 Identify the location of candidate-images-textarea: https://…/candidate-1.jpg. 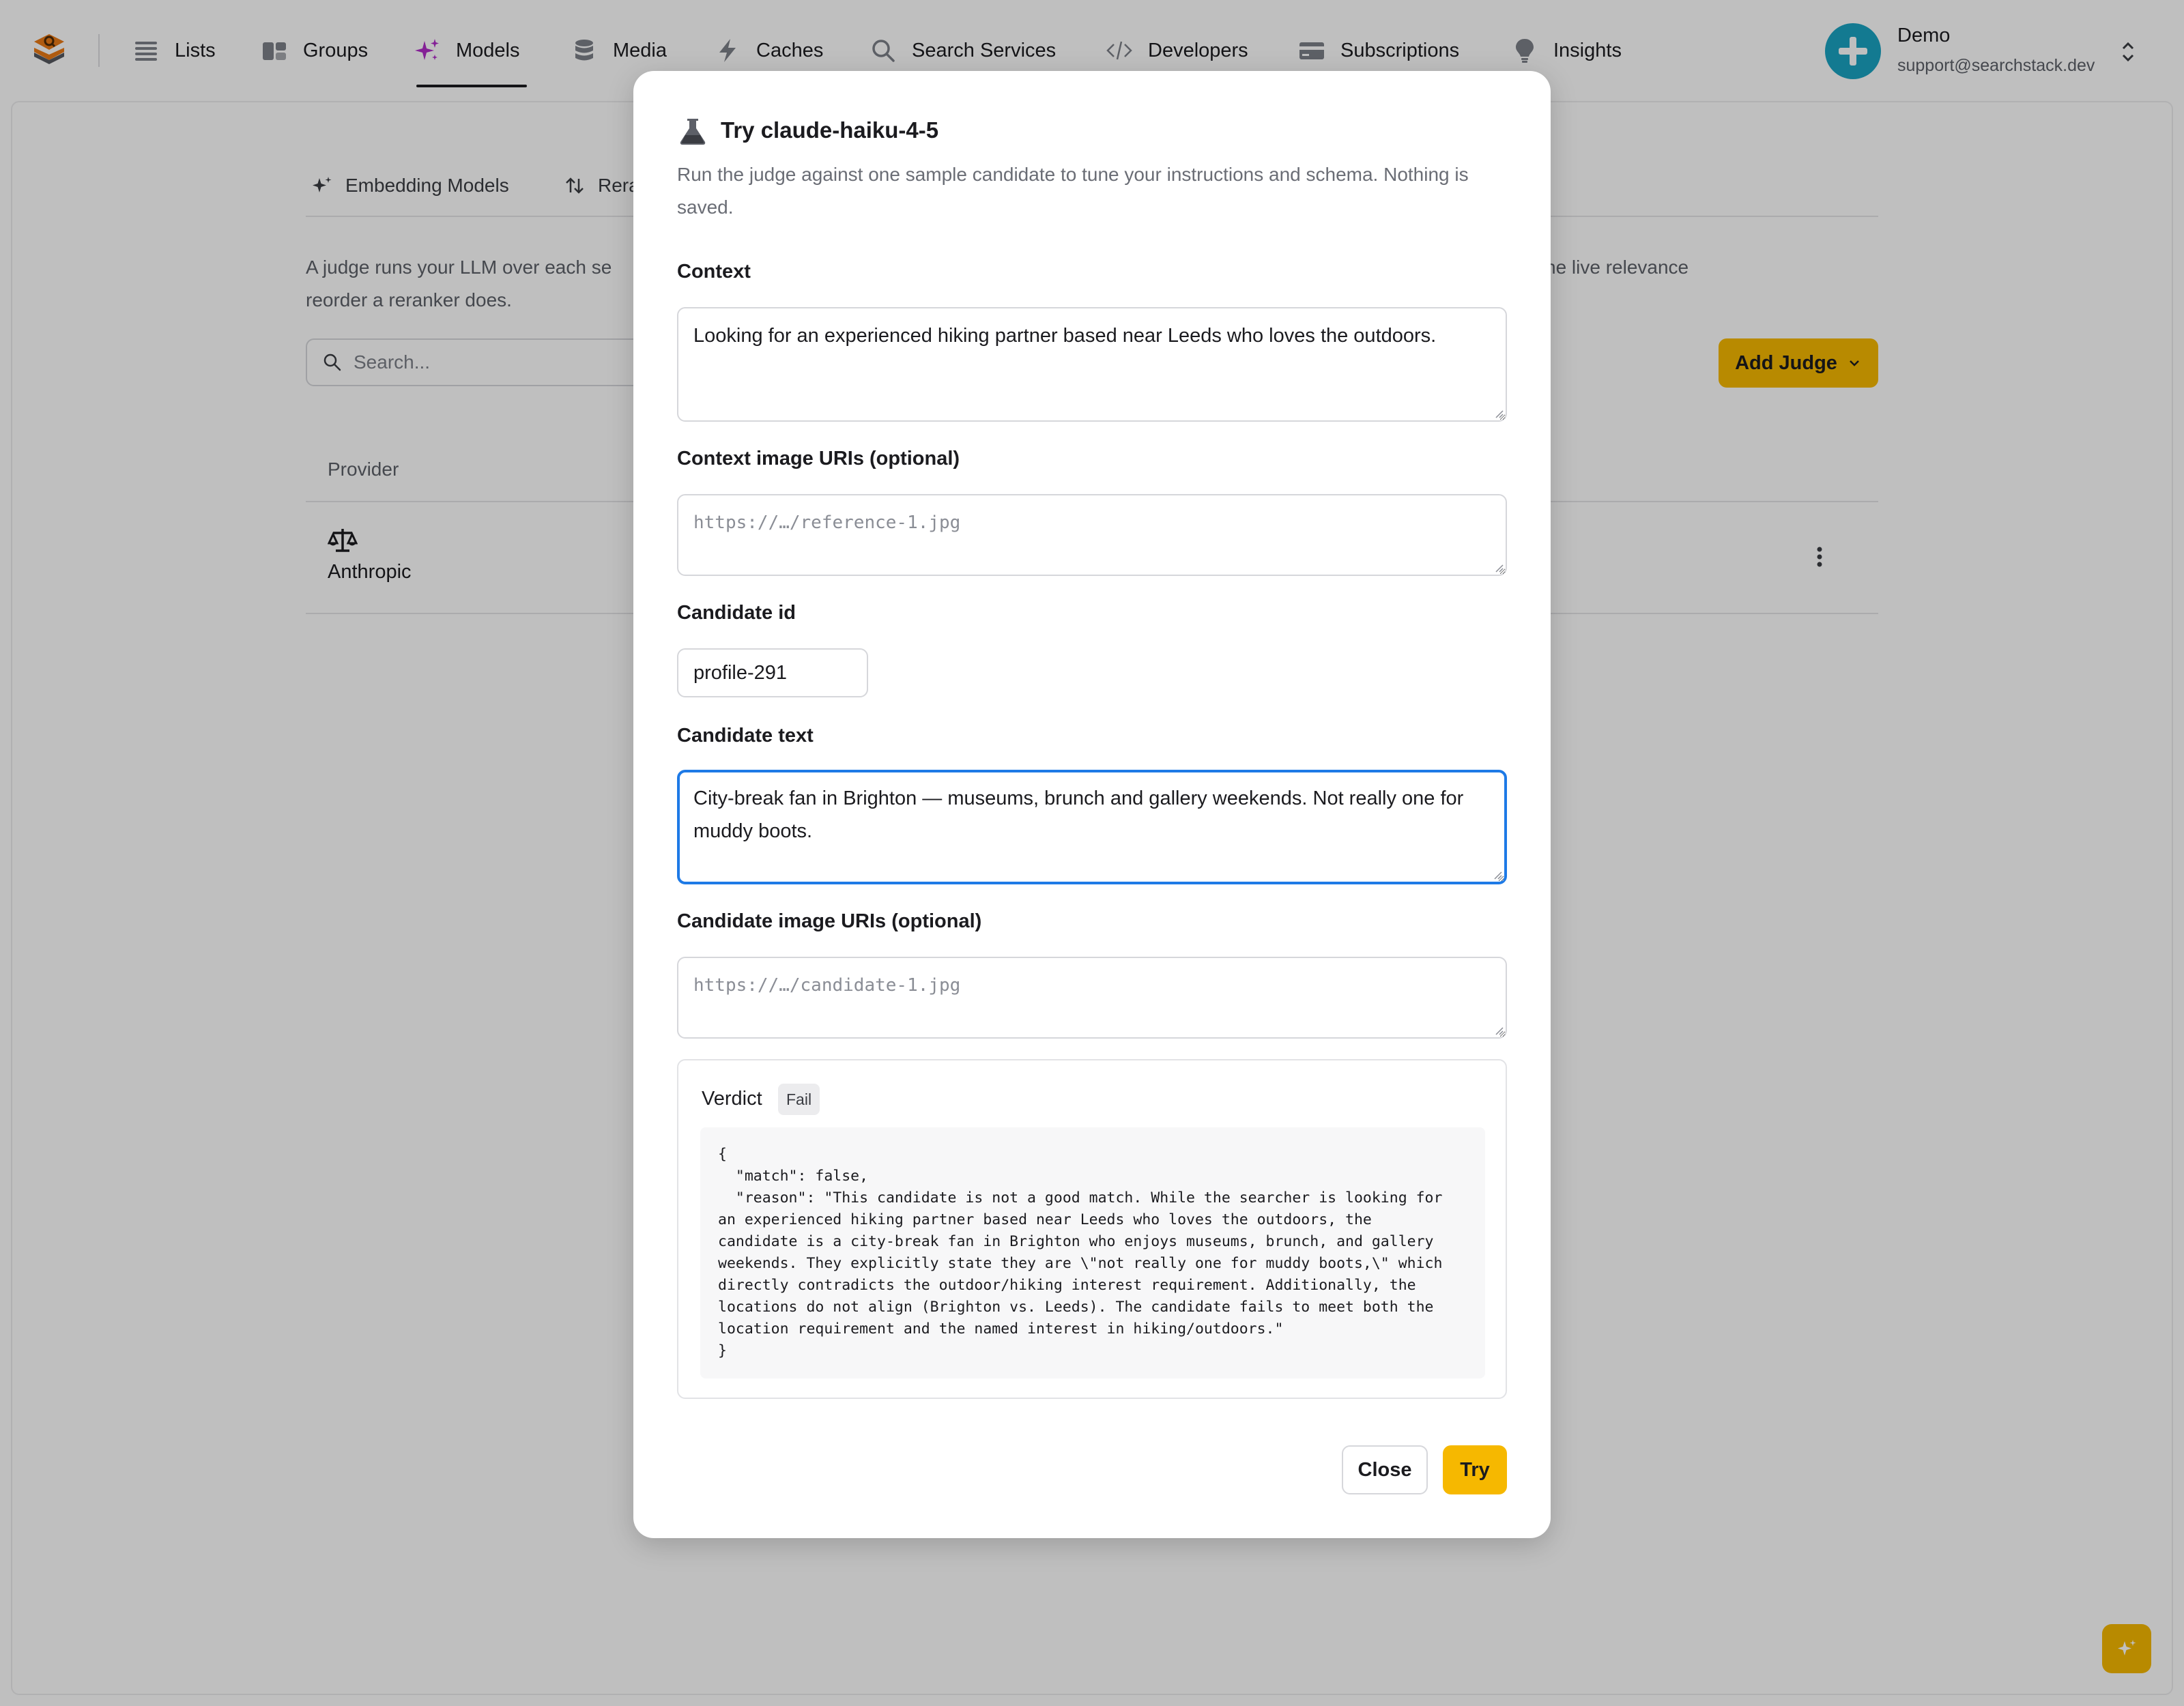
(1092, 998).